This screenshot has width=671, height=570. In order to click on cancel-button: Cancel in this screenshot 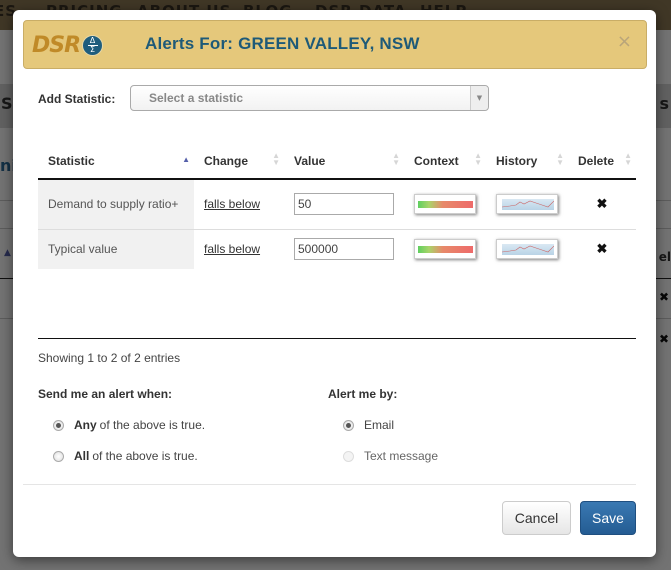, I will do `click(536, 518)`.